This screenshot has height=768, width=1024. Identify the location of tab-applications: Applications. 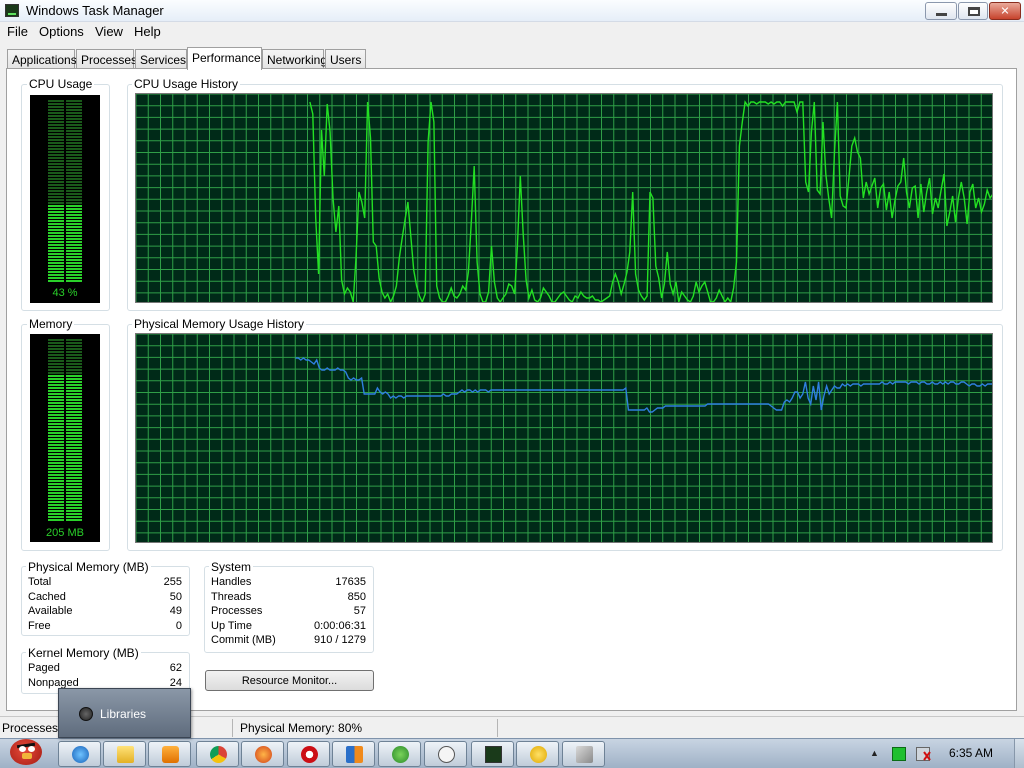
(42, 59).